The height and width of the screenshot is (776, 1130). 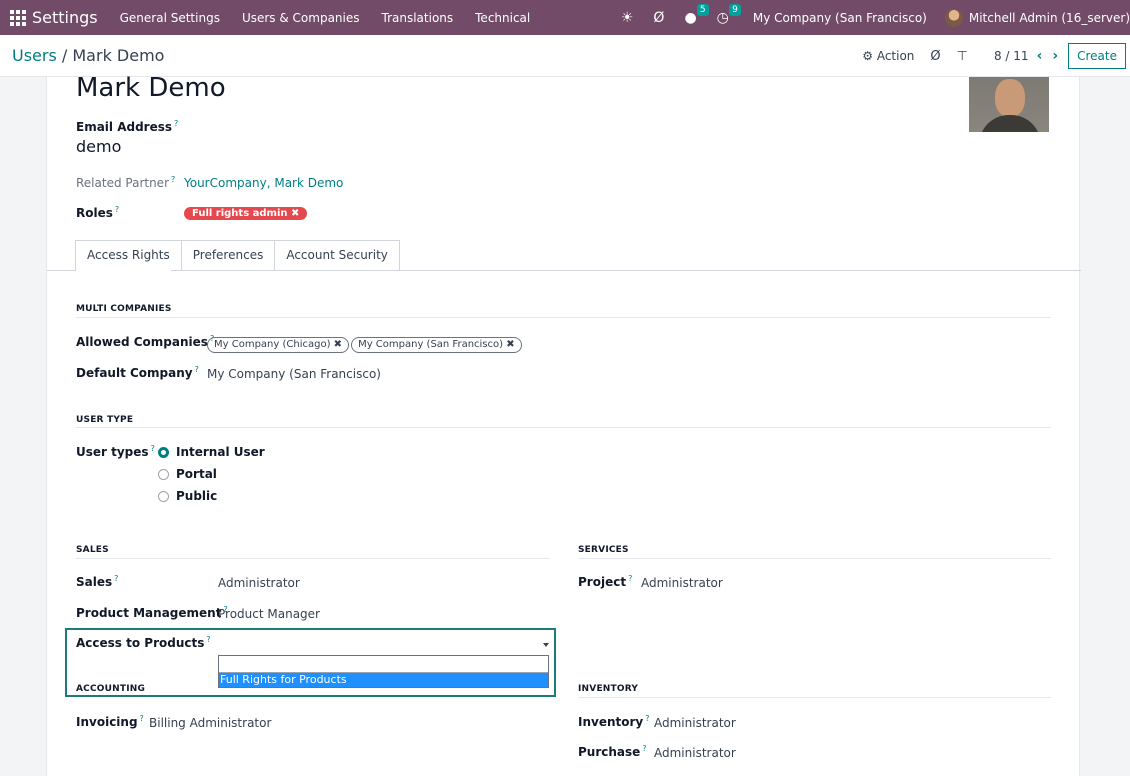 I want to click on user-menu: Mitchell Admin (16_server), so click(x=1037, y=17).